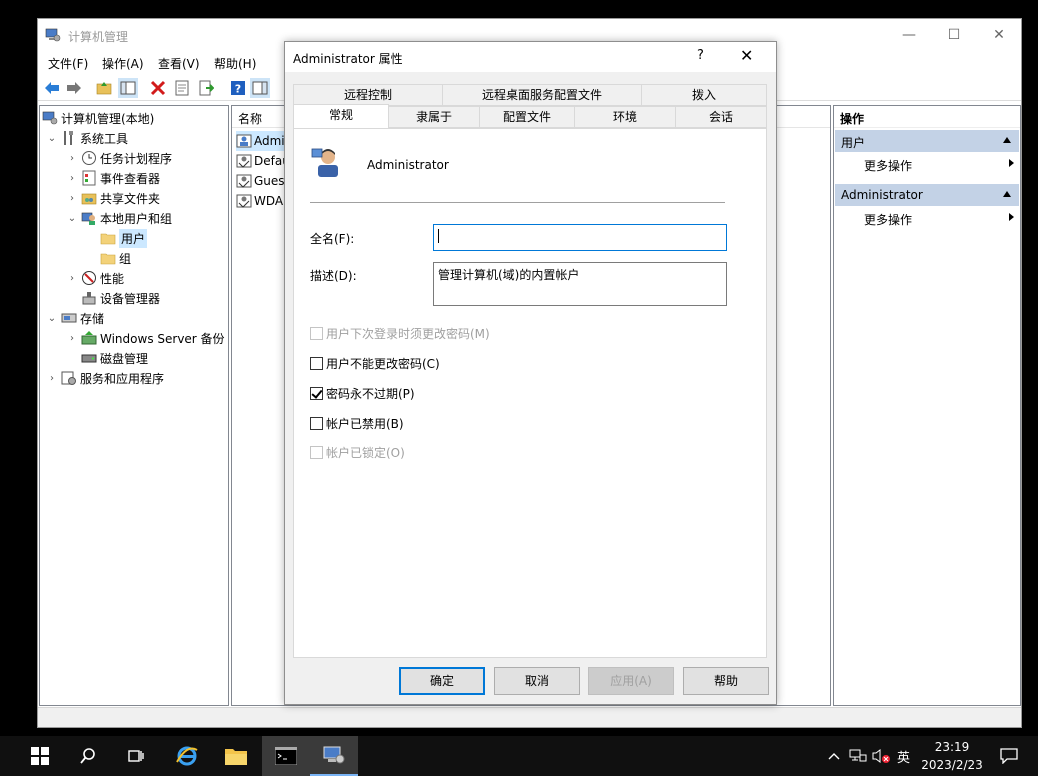 This screenshot has width=1038, height=776. Describe the element at coordinates (580, 237) in the screenshot. I see `fullname-field` at that location.